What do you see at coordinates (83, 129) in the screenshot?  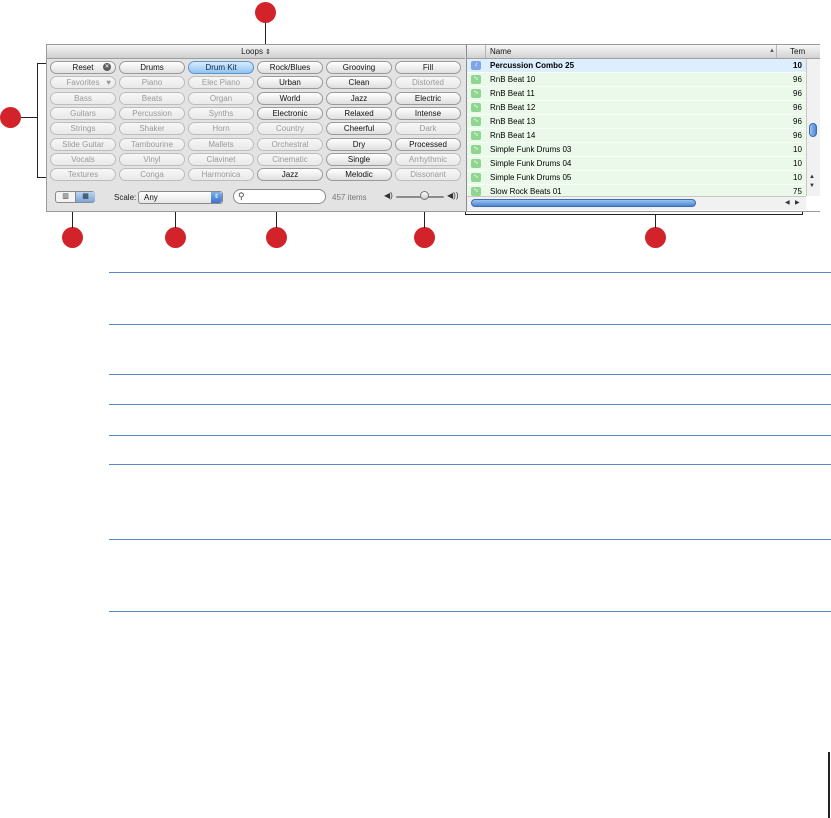 I see `keyword-button-strings: Strings` at bounding box center [83, 129].